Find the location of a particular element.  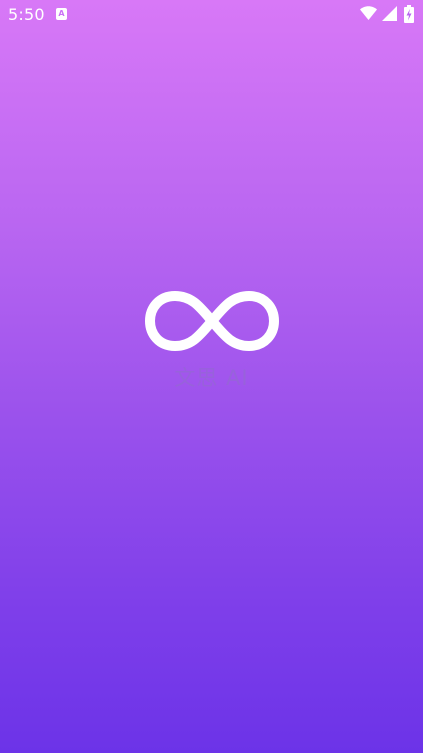

signal-icon is located at coordinates (389, 13).